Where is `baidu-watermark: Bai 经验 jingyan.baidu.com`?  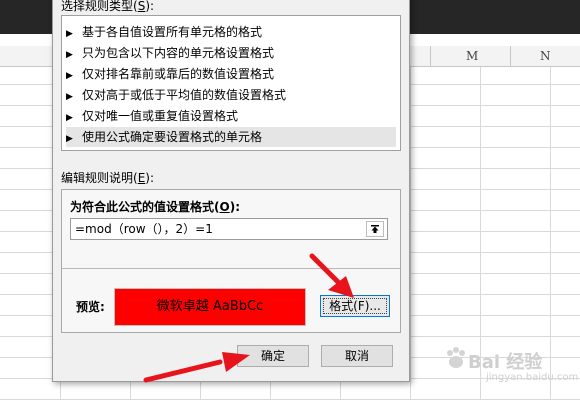 baidu-watermark: Bai 经验 jingyan.baidu.com is located at coordinates (509, 368).